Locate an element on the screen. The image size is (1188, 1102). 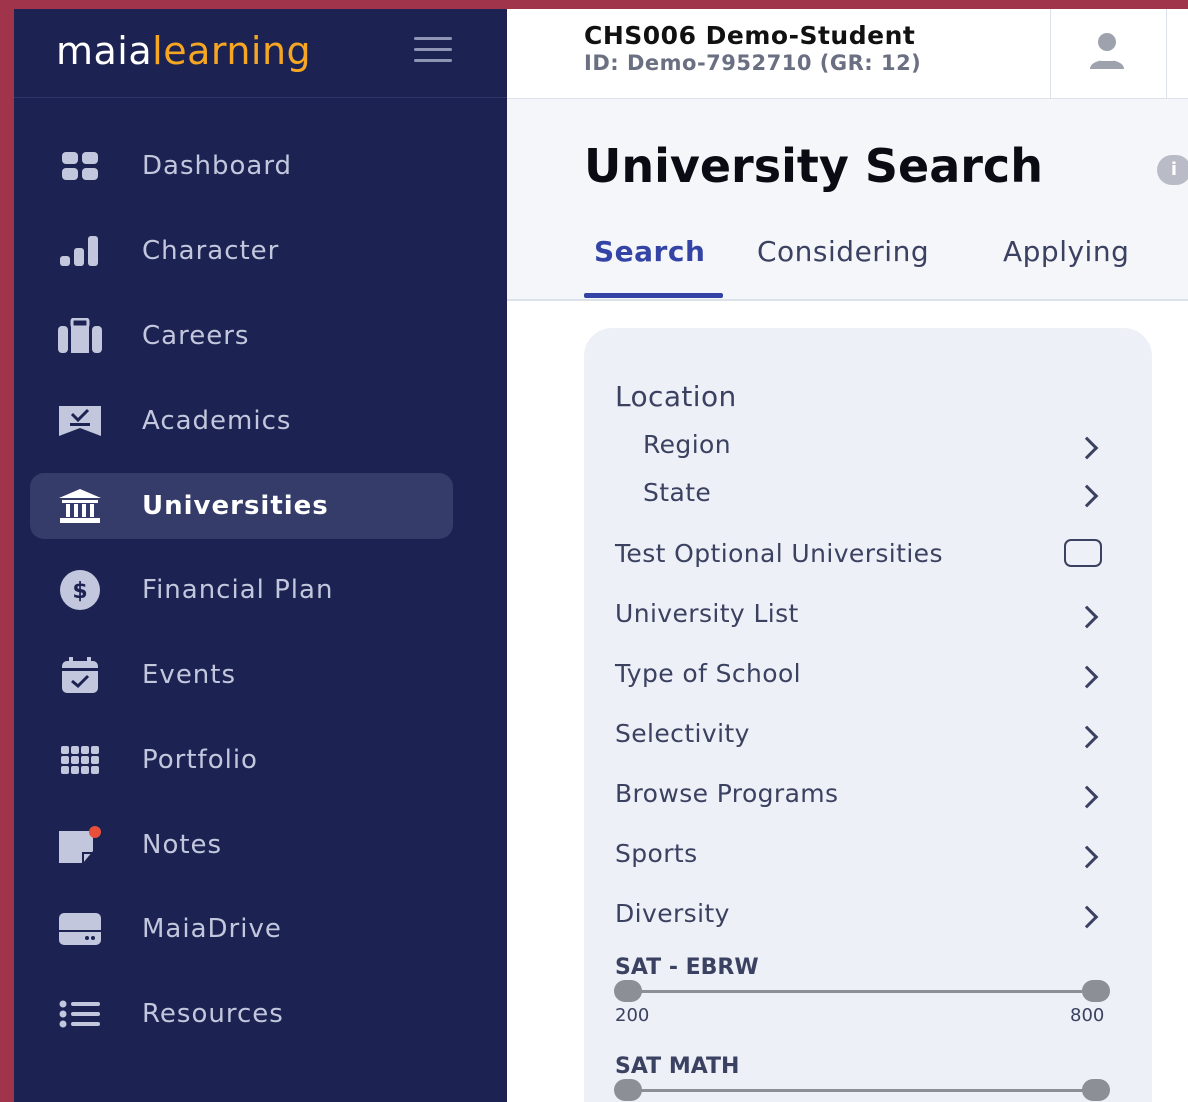
filter-label: Selectivity is located at coordinates (682, 733).